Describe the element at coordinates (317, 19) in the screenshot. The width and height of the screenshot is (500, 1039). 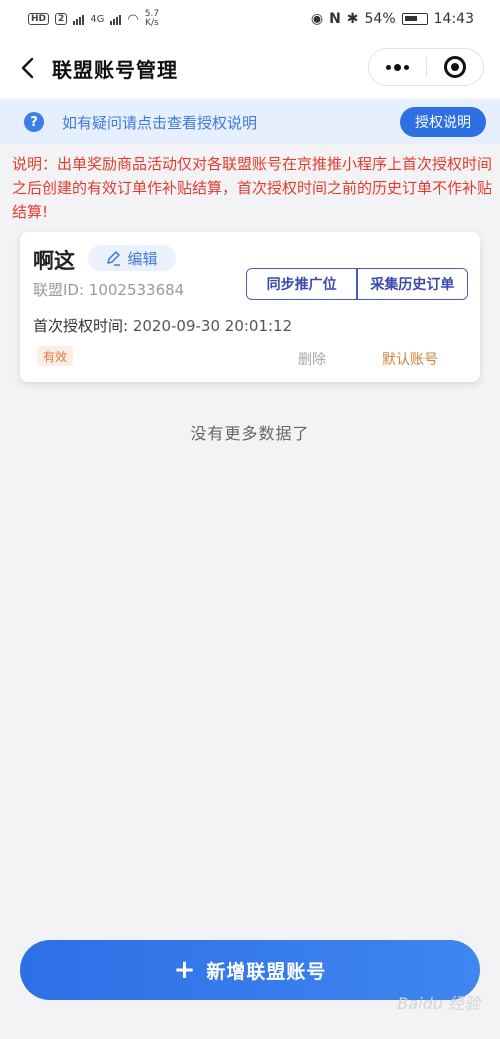
I see `eye-icon: ◉` at that location.